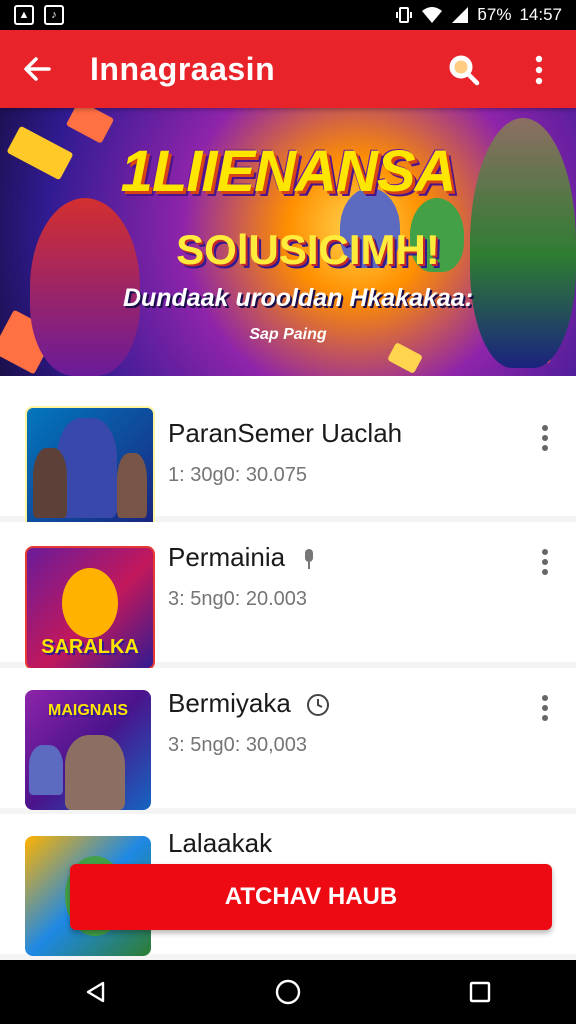 This screenshot has width=576, height=1024. What do you see at coordinates (229, 703) in the screenshot?
I see `item-title-text: Bermiyaka` at bounding box center [229, 703].